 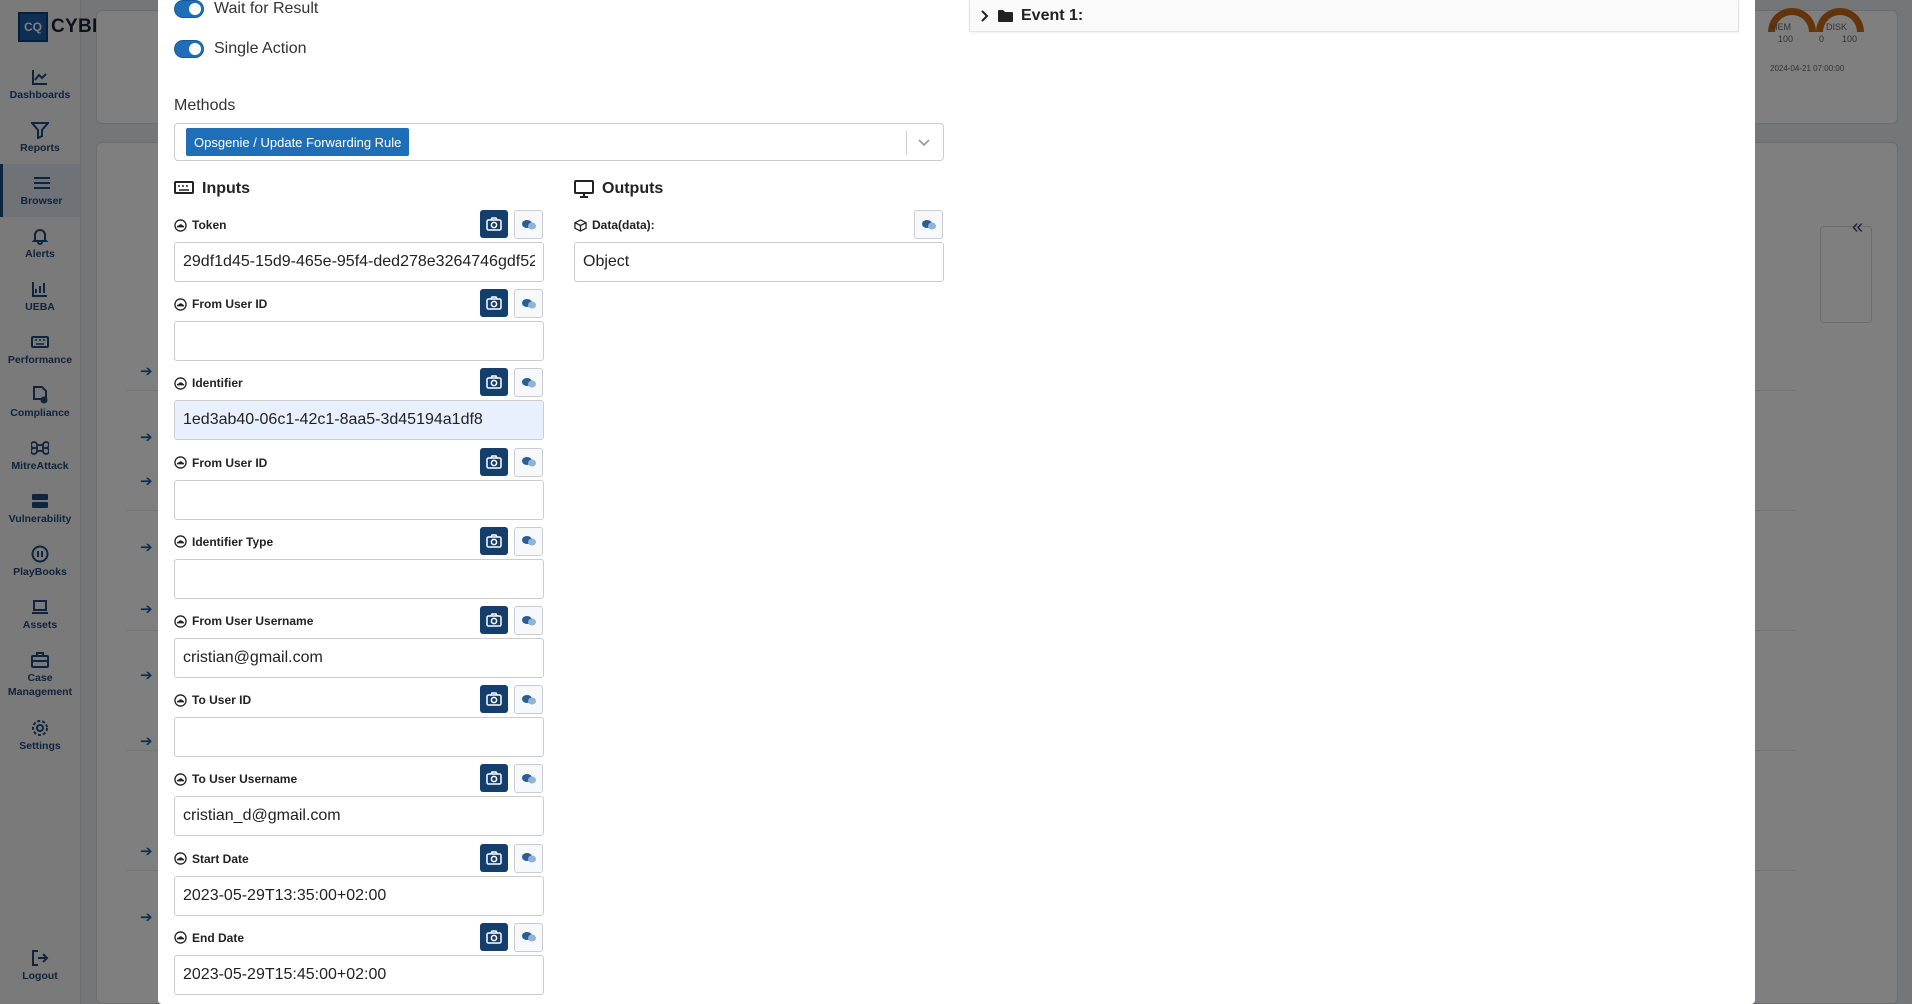 I want to click on output-variable-button, so click(x=928, y=224).